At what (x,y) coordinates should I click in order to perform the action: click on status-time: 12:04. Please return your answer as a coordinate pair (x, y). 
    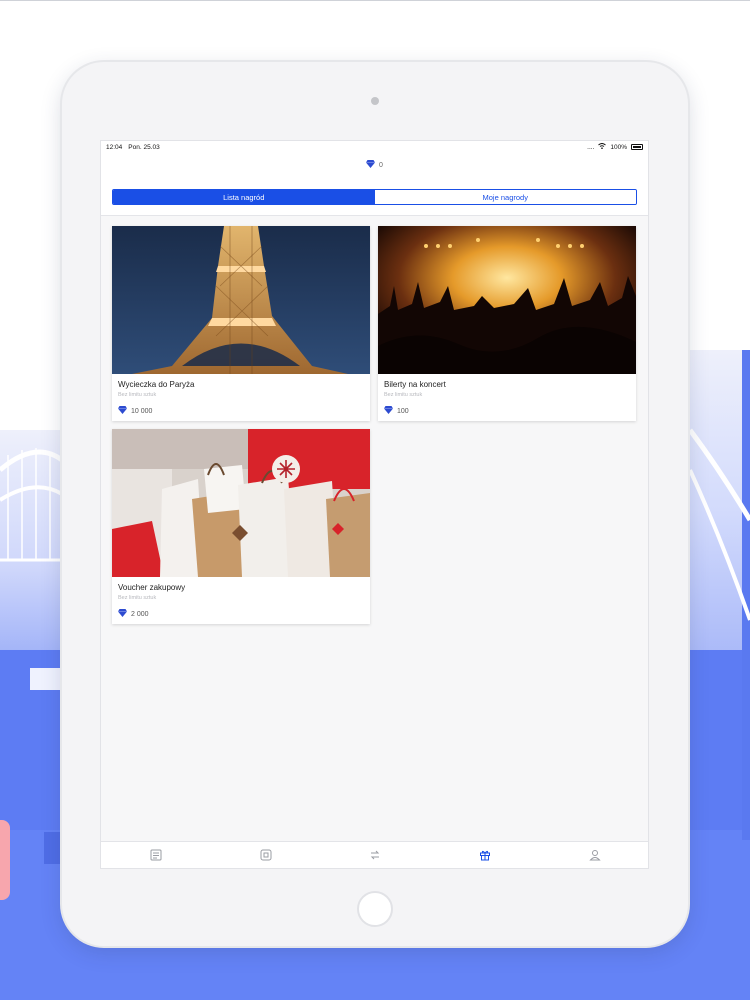
    Looking at the image, I should click on (114, 147).